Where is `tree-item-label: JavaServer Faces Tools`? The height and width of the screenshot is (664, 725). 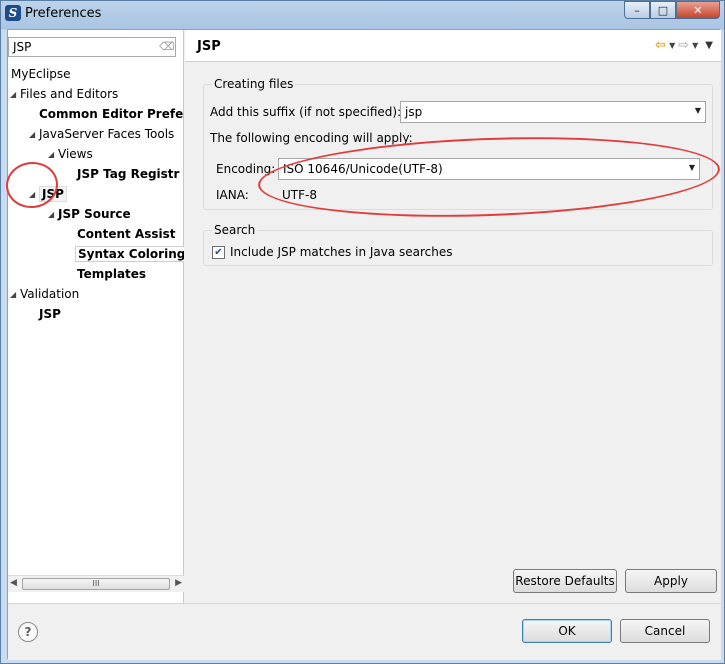
tree-item-label: JavaServer Faces Tools is located at coordinates (107, 134).